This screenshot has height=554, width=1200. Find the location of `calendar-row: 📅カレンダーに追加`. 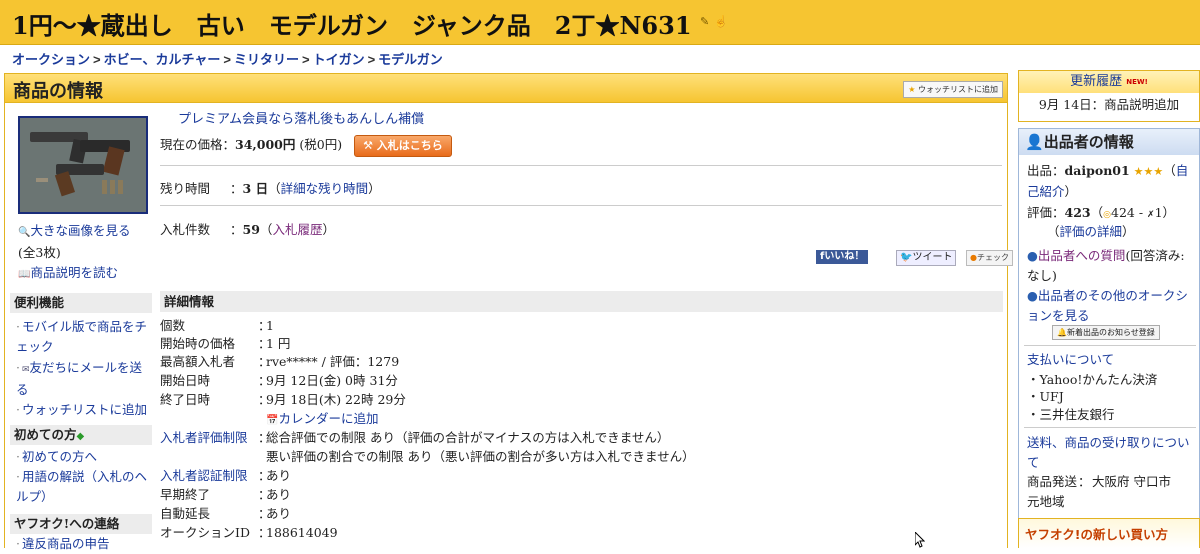

calendar-row: 📅カレンダーに追加 is located at coordinates (322, 420).